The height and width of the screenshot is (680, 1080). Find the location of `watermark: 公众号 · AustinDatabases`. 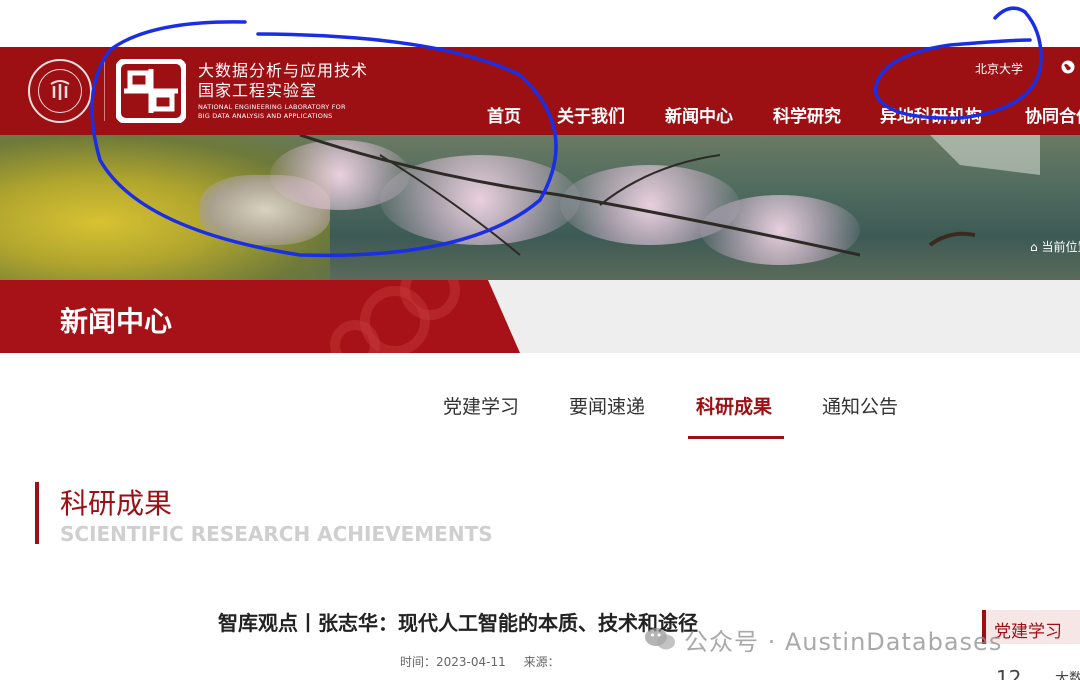

watermark: 公众号 · AustinDatabases is located at coordinates (843, 642).